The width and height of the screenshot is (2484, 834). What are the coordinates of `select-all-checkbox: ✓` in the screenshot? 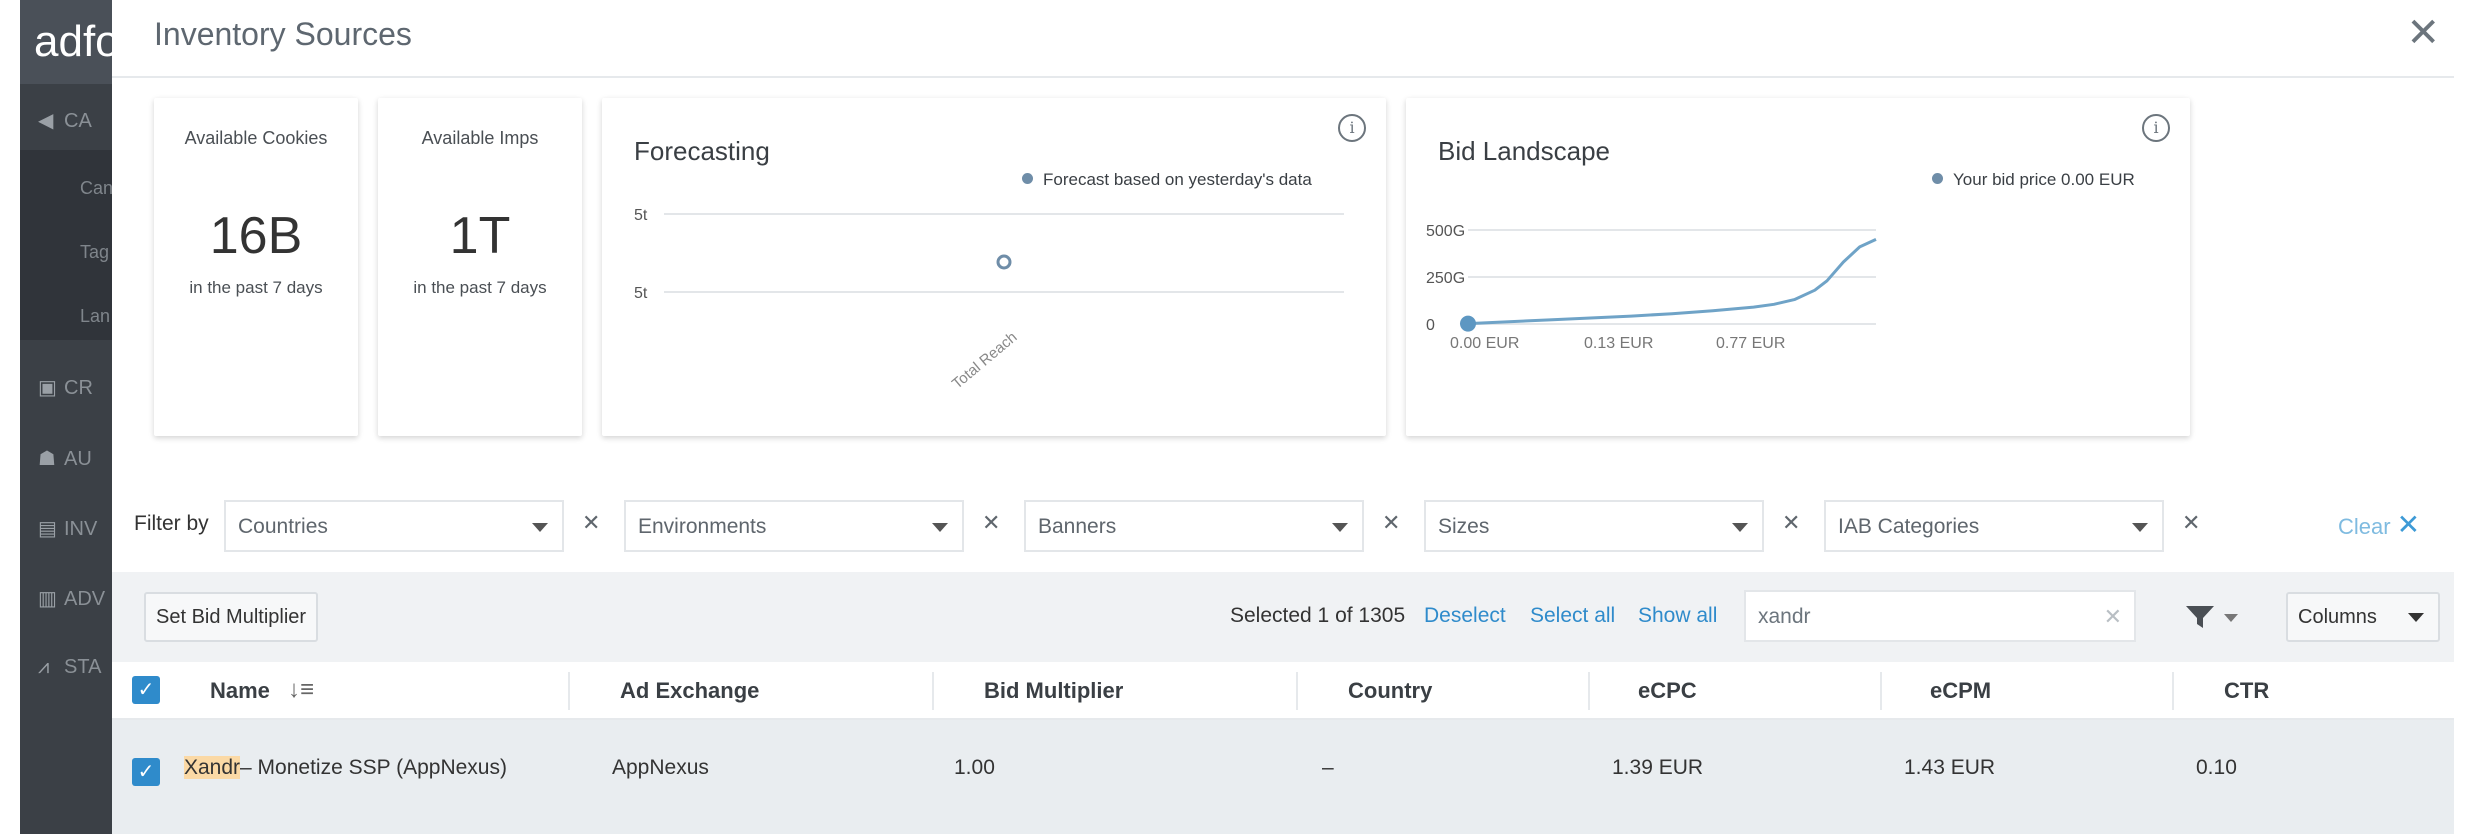 It's located at (146, 690).